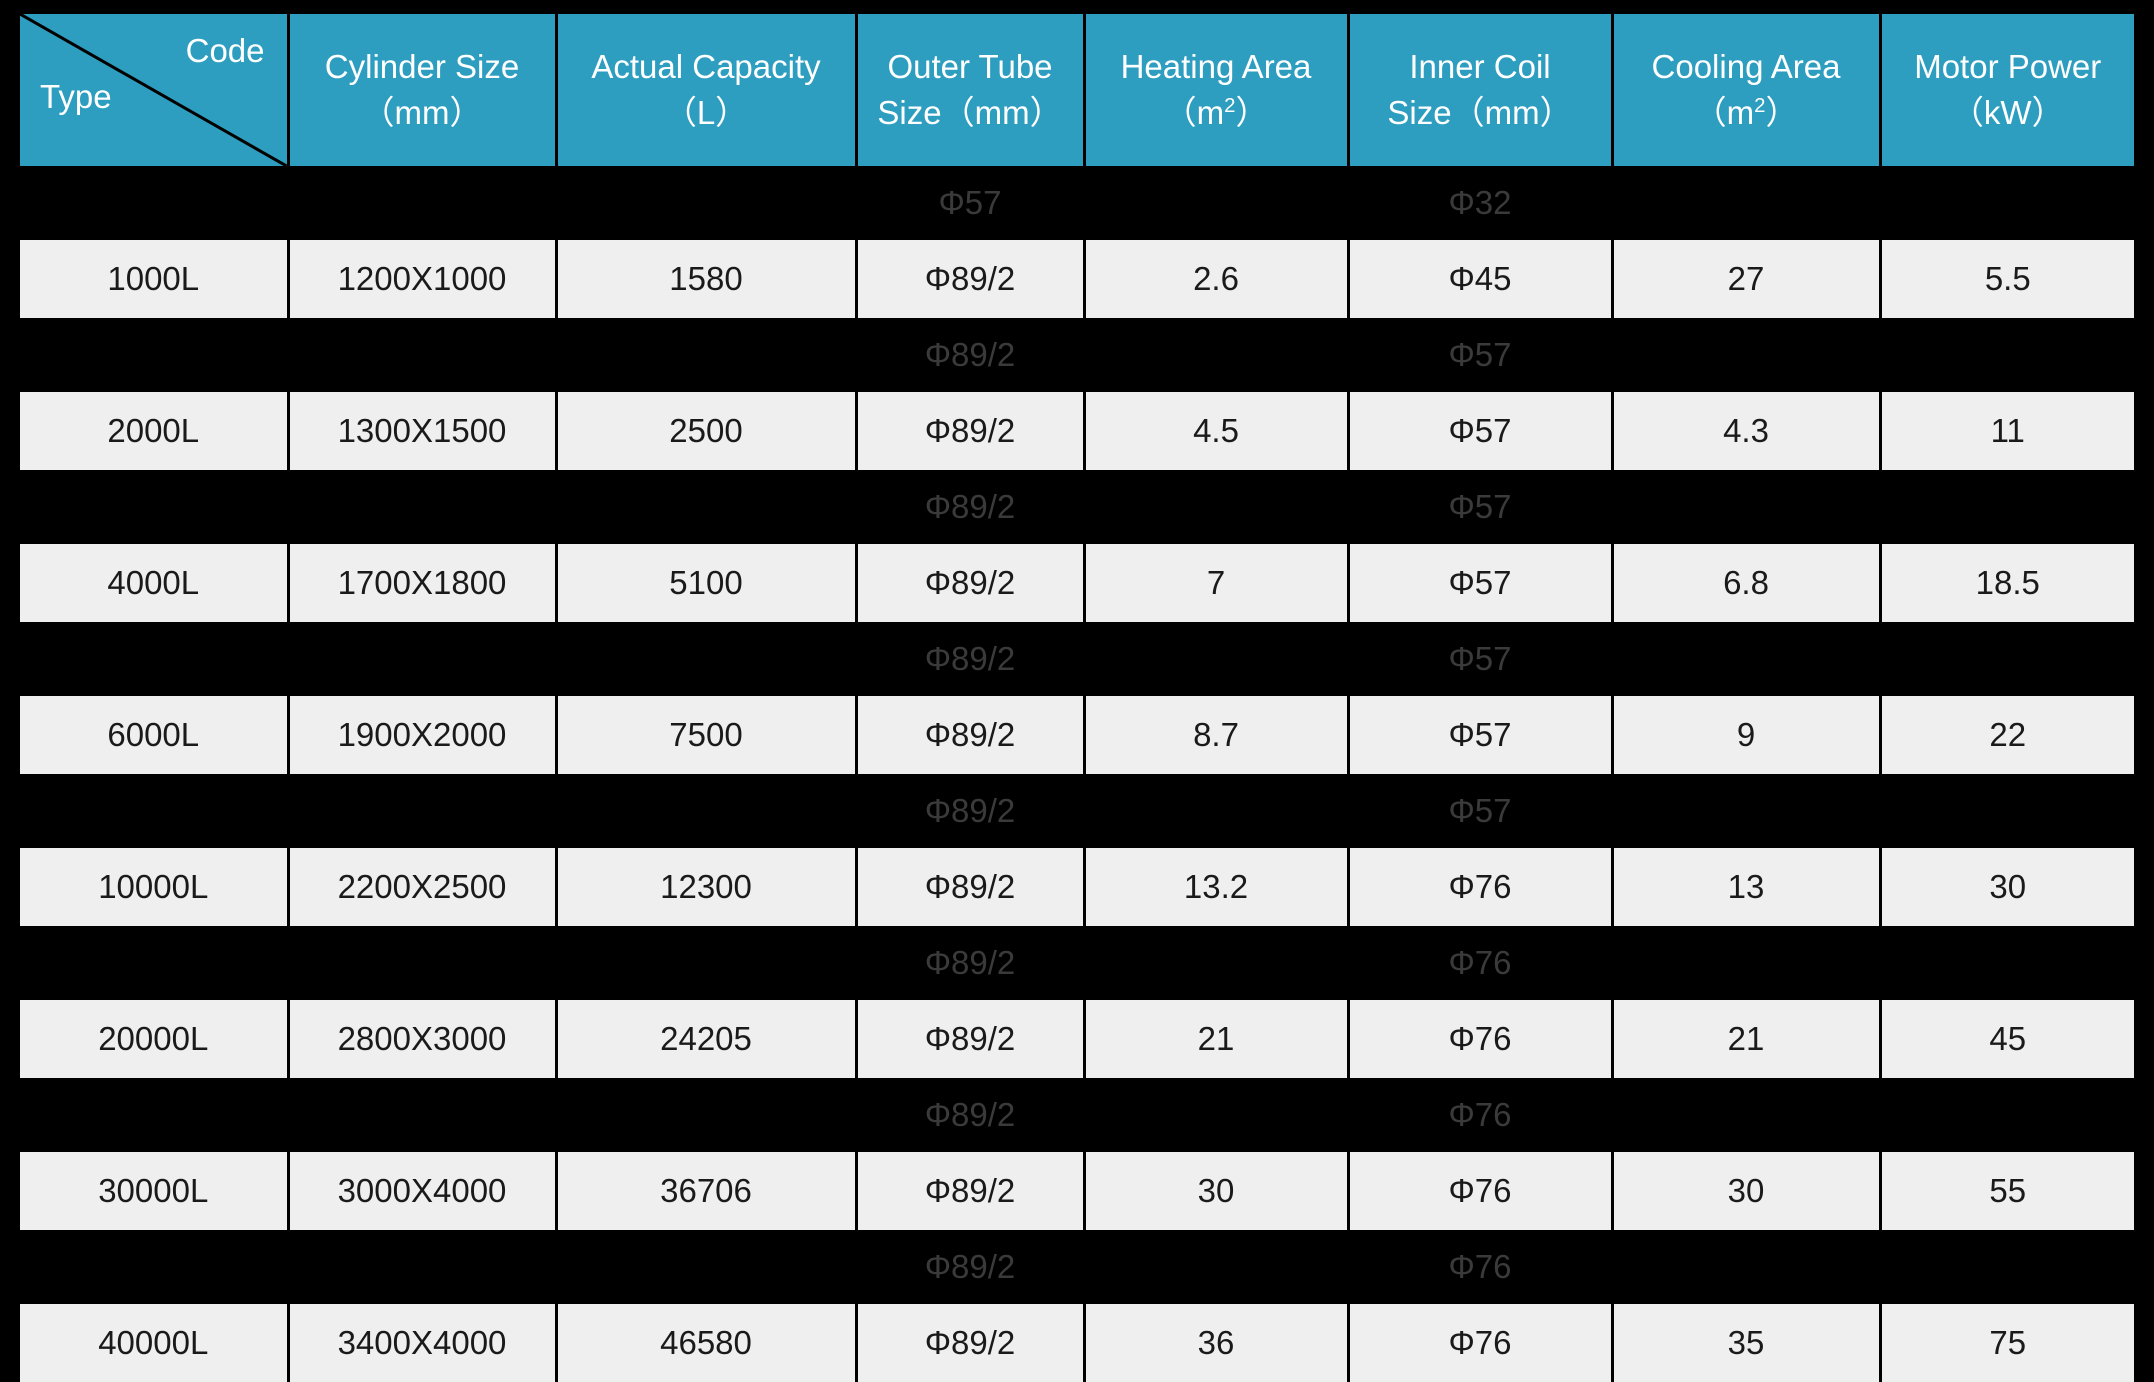  I want to click on cell-type: 1000L, so click(155, 279).